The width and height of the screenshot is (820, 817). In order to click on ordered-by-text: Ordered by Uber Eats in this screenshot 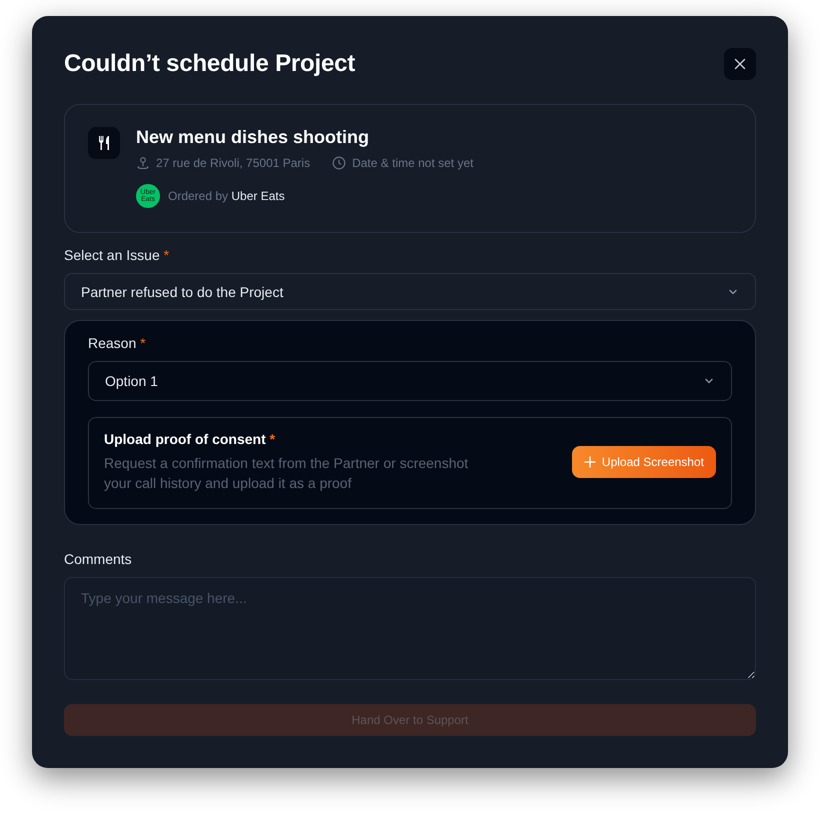, I will do `click(226, 196)`.